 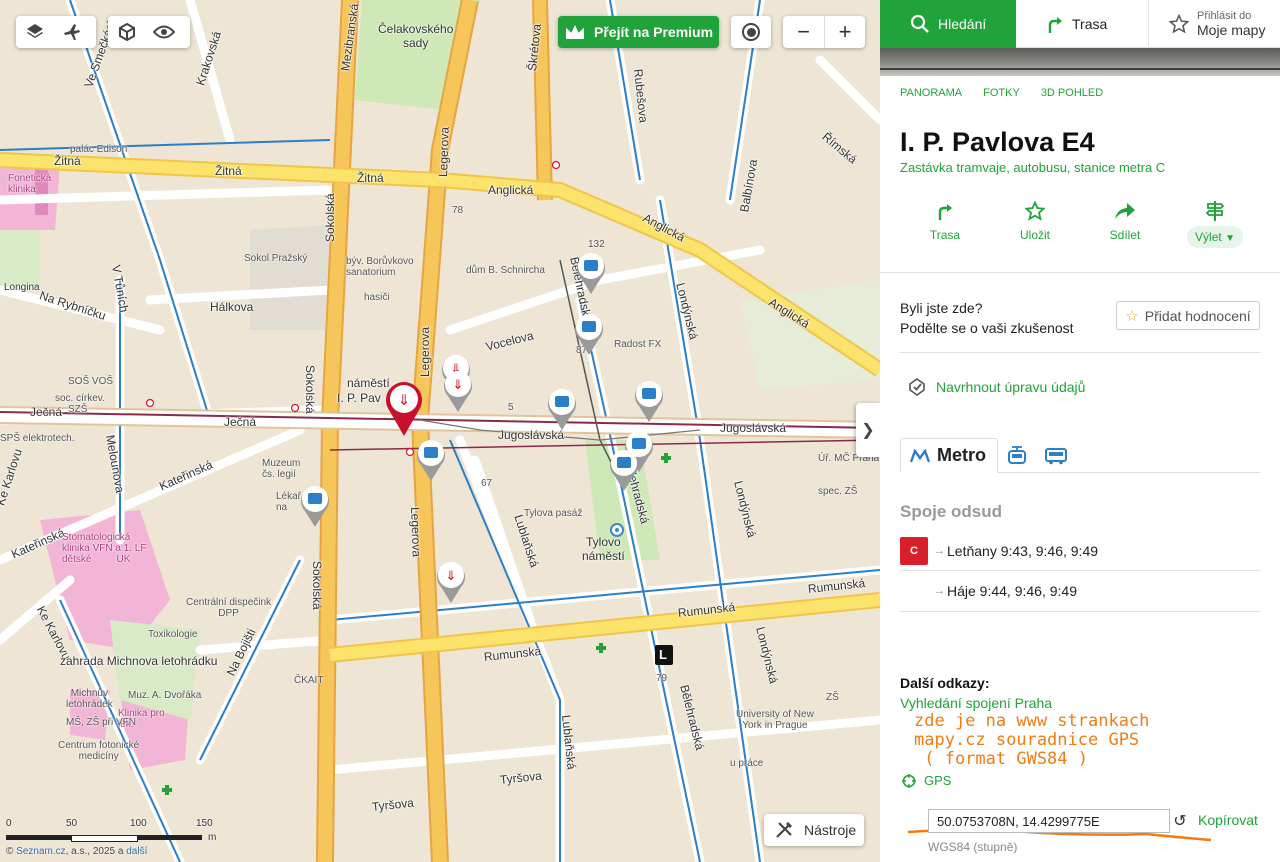 I want to click on tools-button: Nástroje, so click(x=814, y=830).